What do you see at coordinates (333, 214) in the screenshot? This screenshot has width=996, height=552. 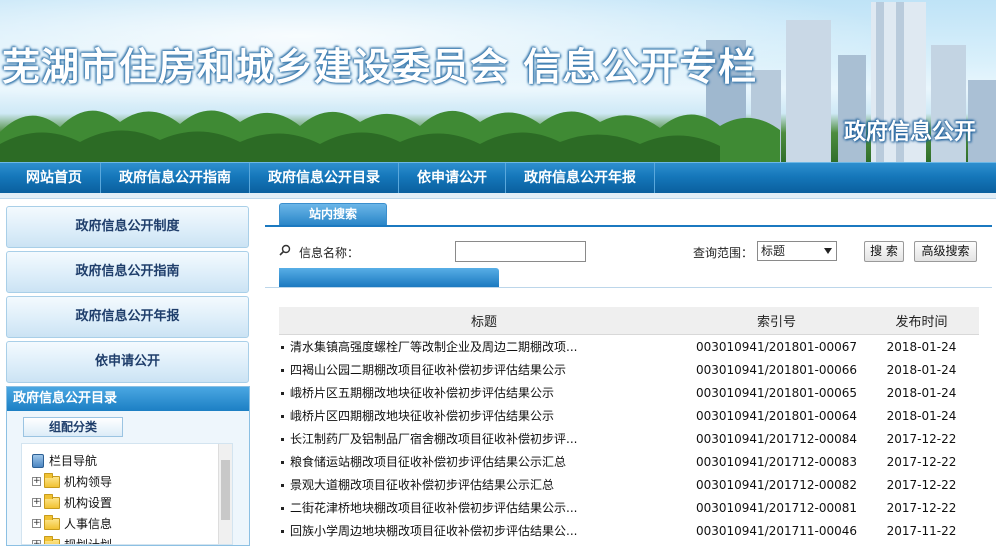 I see `tab-site-search: 站内搜索` at bounding box center [333, 214].